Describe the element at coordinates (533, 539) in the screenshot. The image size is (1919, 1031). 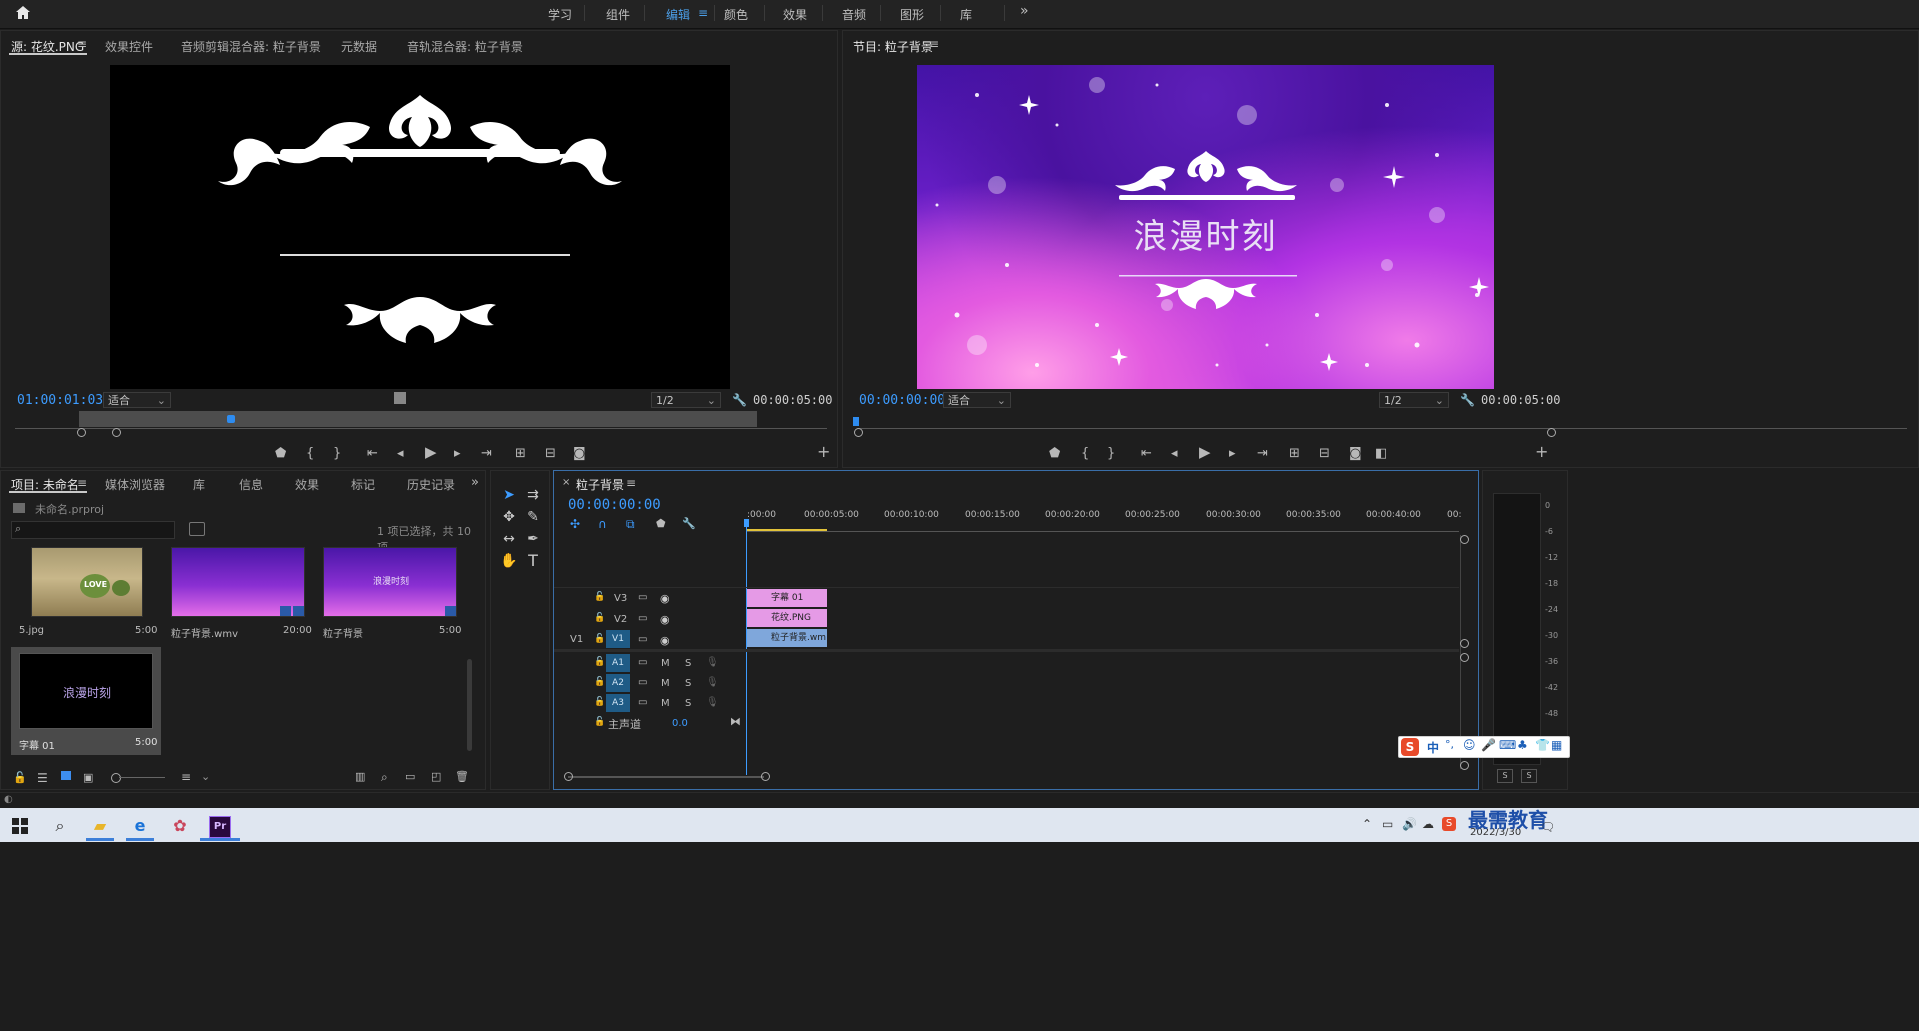
I see `pen-tool-icon: ✒` at that location.